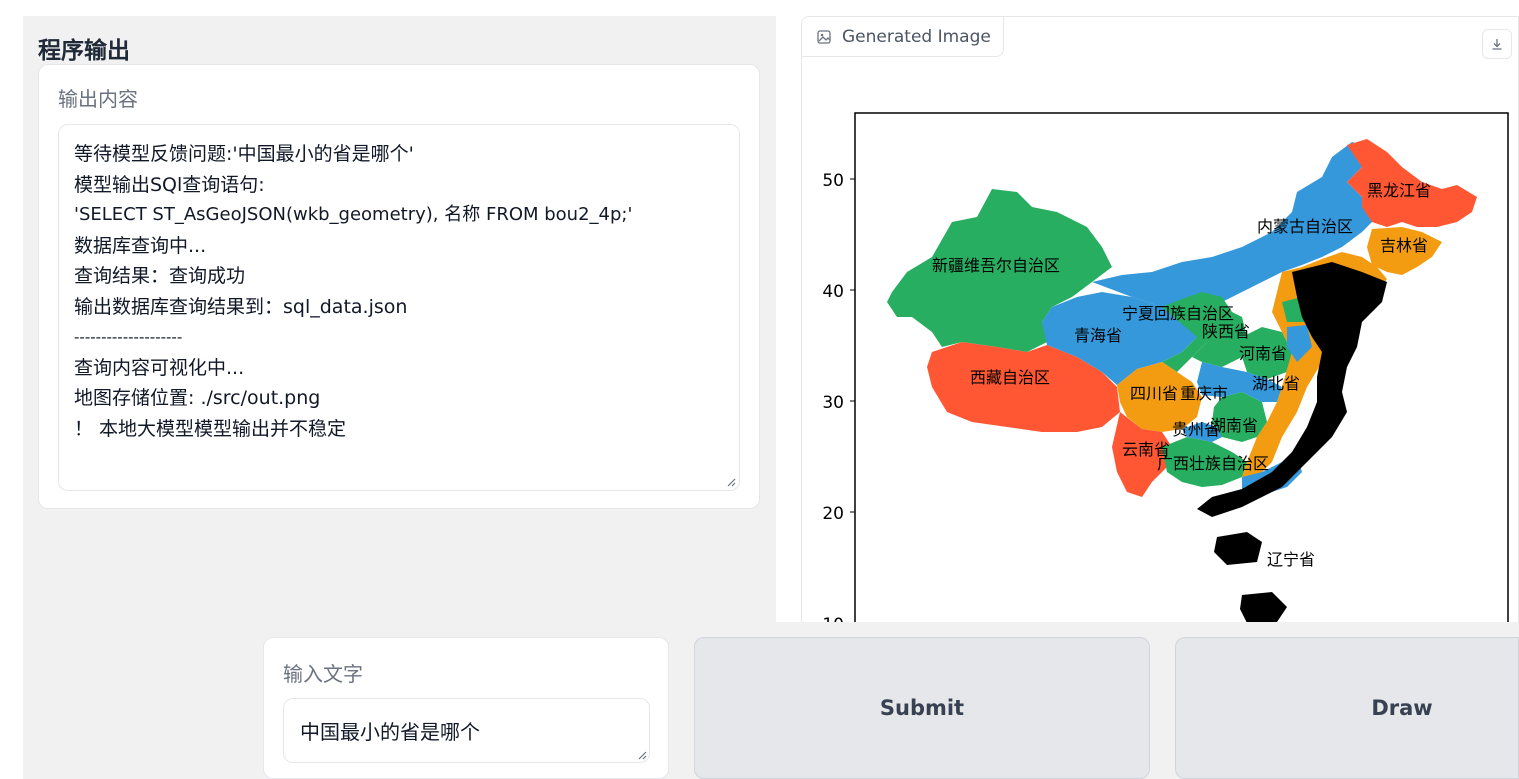  What do you see at coordinates (1305, 226) in the screenshot?
I see `region-label: 内蒙古自治区` at bounding box center [1305, 226].